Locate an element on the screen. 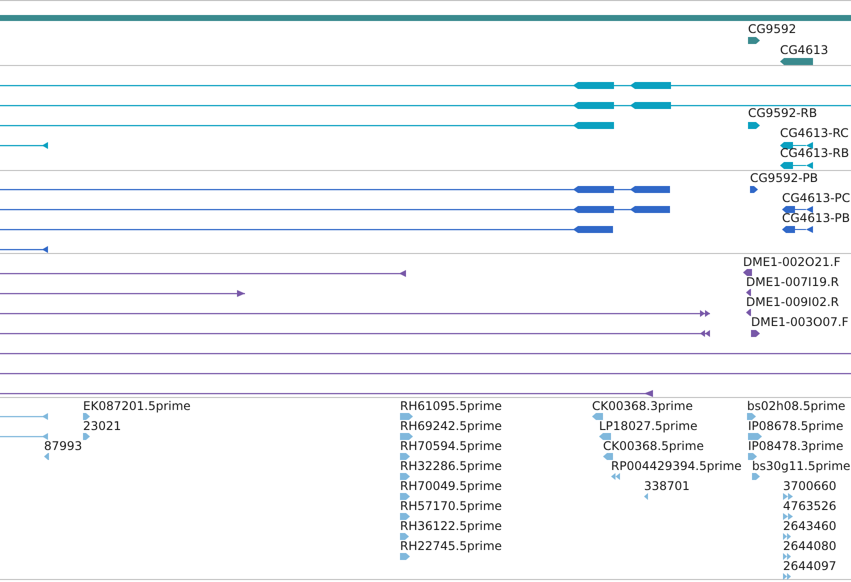 This screenshot has height=582, width=851. feature-label: RP004429394.5prime is located at coordinates (676, 466).